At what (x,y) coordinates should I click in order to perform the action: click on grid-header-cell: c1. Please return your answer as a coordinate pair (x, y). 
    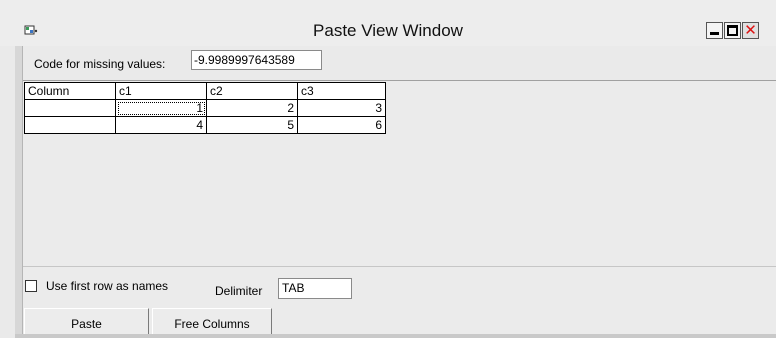
    Looking at the image, I should click on (161, 91).